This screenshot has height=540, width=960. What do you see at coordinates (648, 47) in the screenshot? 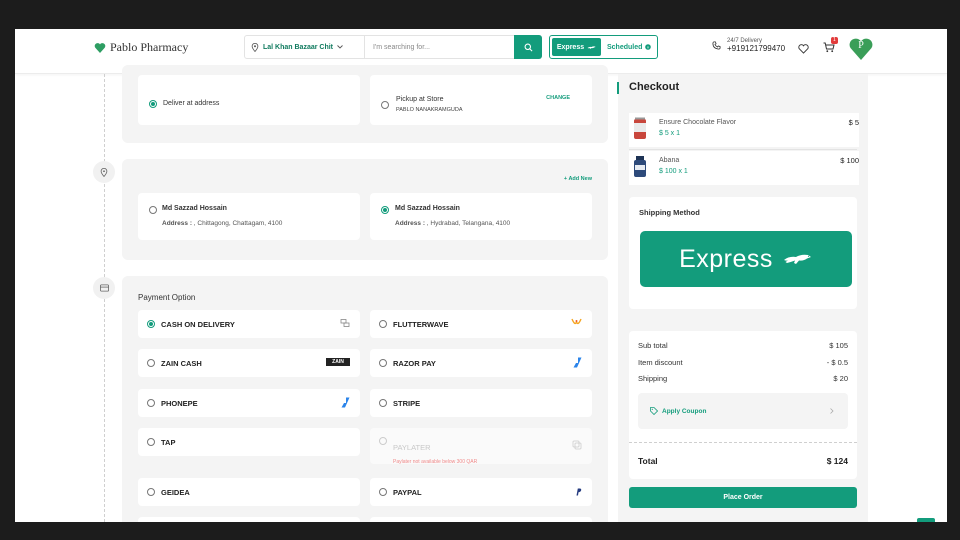
I see `info-icon` at bounding box center [648, 47].